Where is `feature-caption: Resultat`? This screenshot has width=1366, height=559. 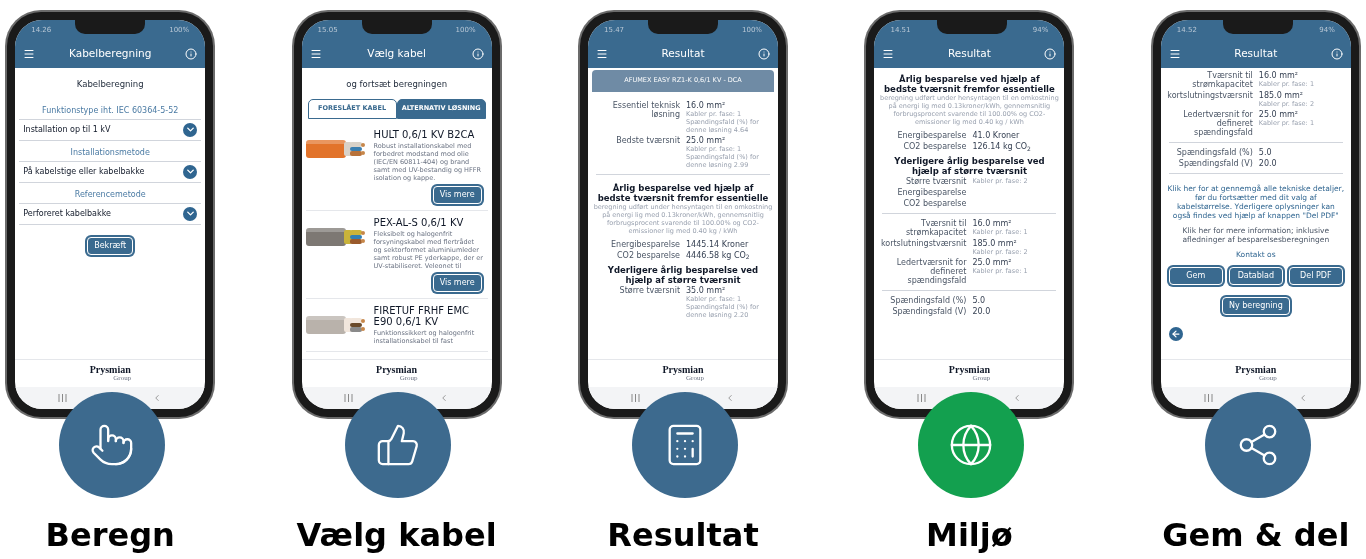 feature-caption: Resultat is located at coordinates (683, 535).